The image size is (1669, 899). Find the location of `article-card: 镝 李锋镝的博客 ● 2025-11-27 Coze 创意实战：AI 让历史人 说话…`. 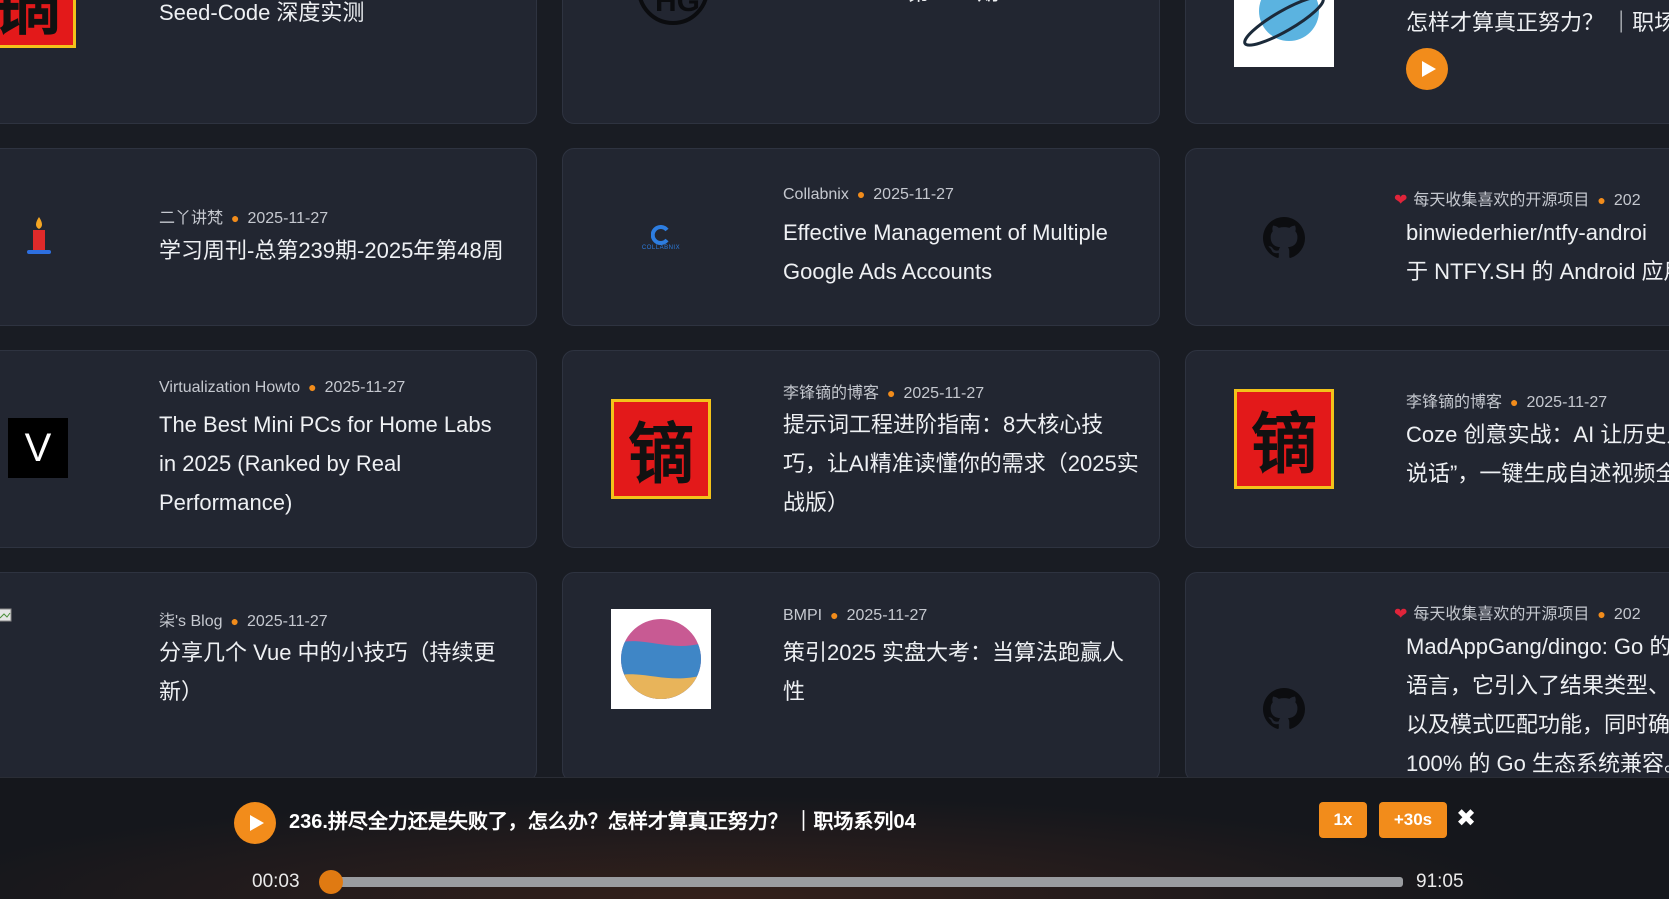

article-card: 镝 李锋镝的博客 ● 2025-11-27 Coze 创意实战：AI 让历史人 说话… is located at coordinates (1427, 449).